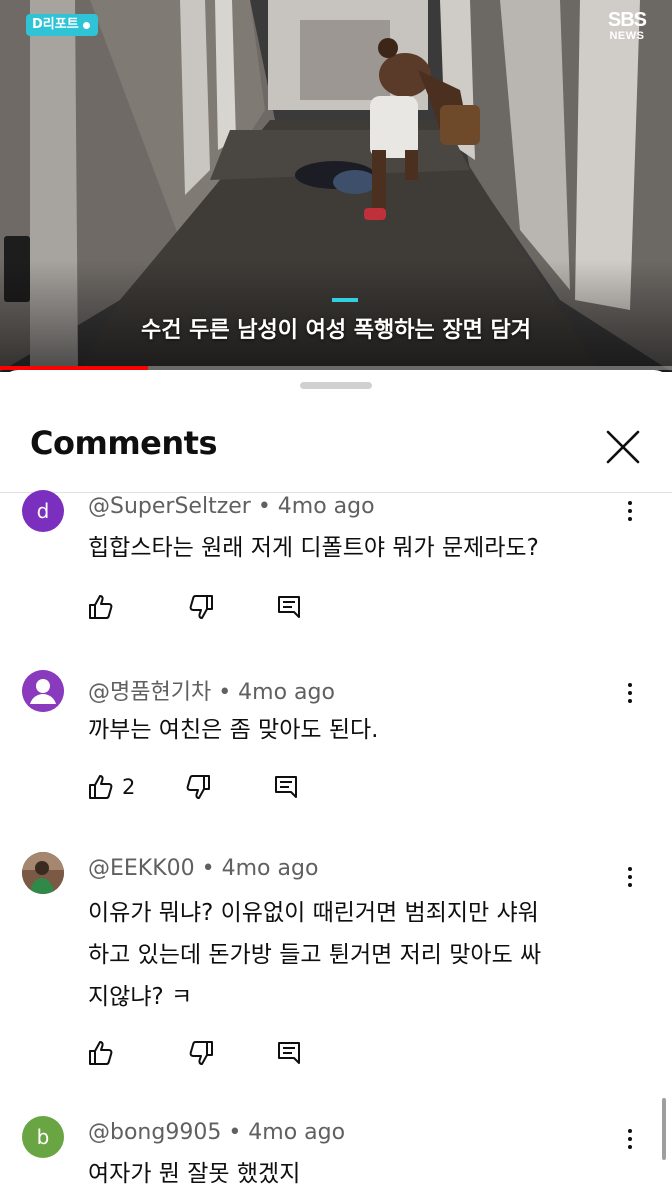 This screenshot has width=672, height=1200. I want to click on comment-meta: @명품현기차 • 4mo ago, so click(211, 690).